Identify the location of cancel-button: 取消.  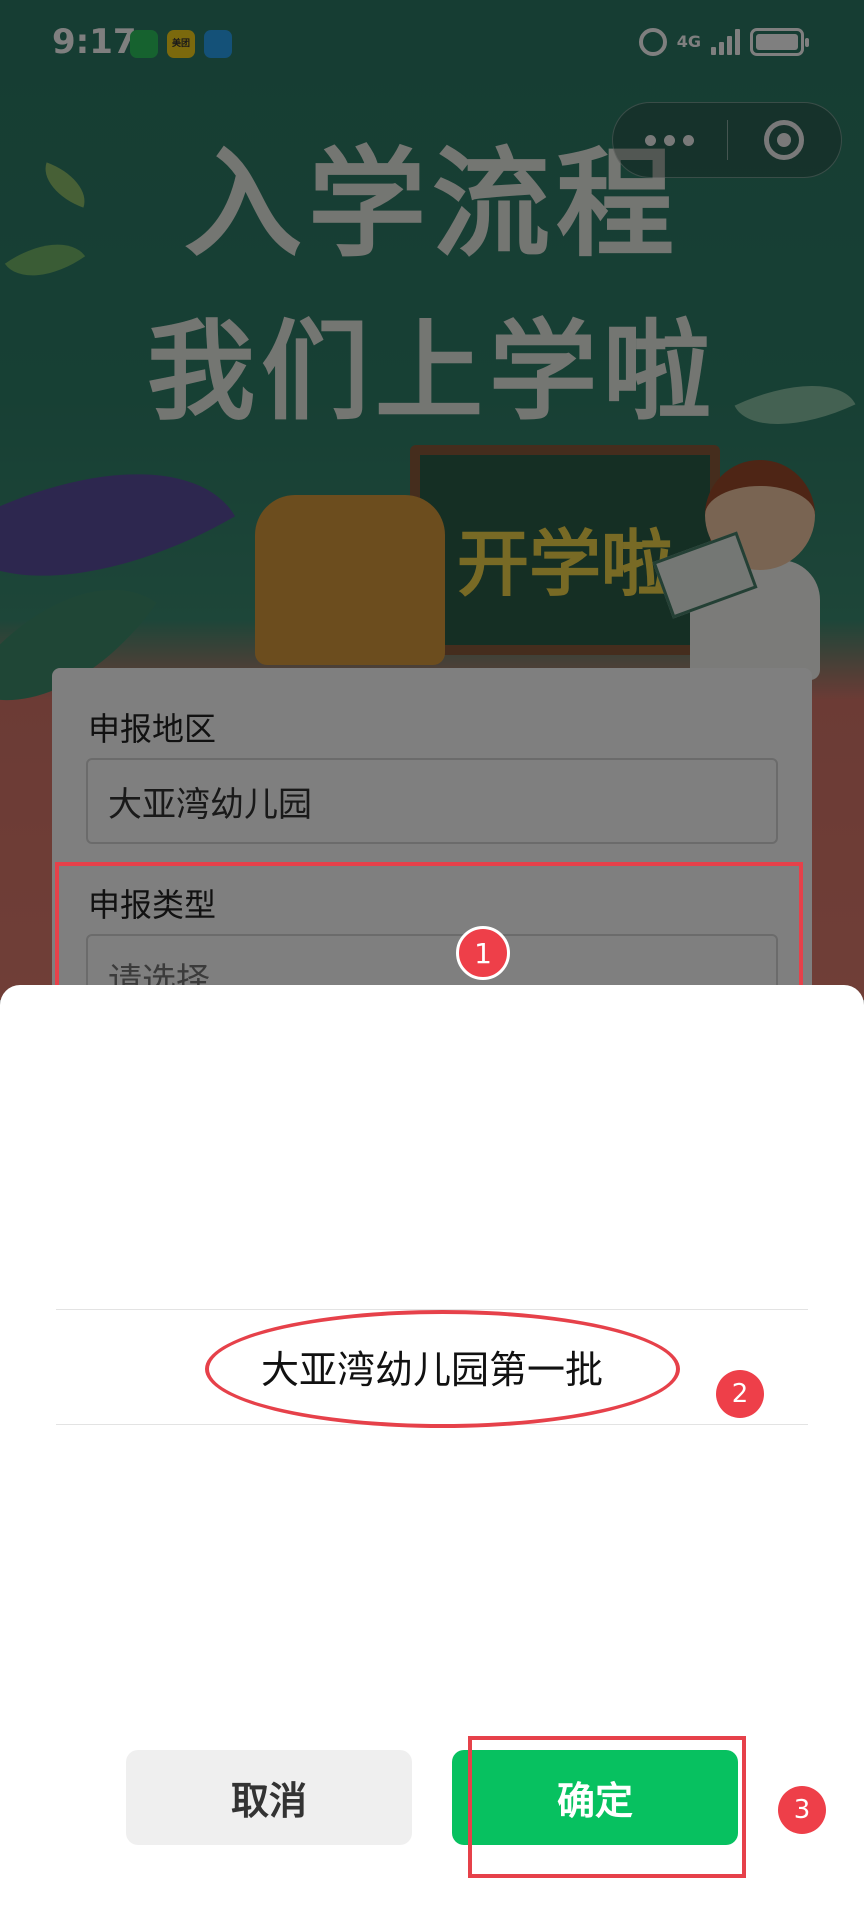
(269, 1797).